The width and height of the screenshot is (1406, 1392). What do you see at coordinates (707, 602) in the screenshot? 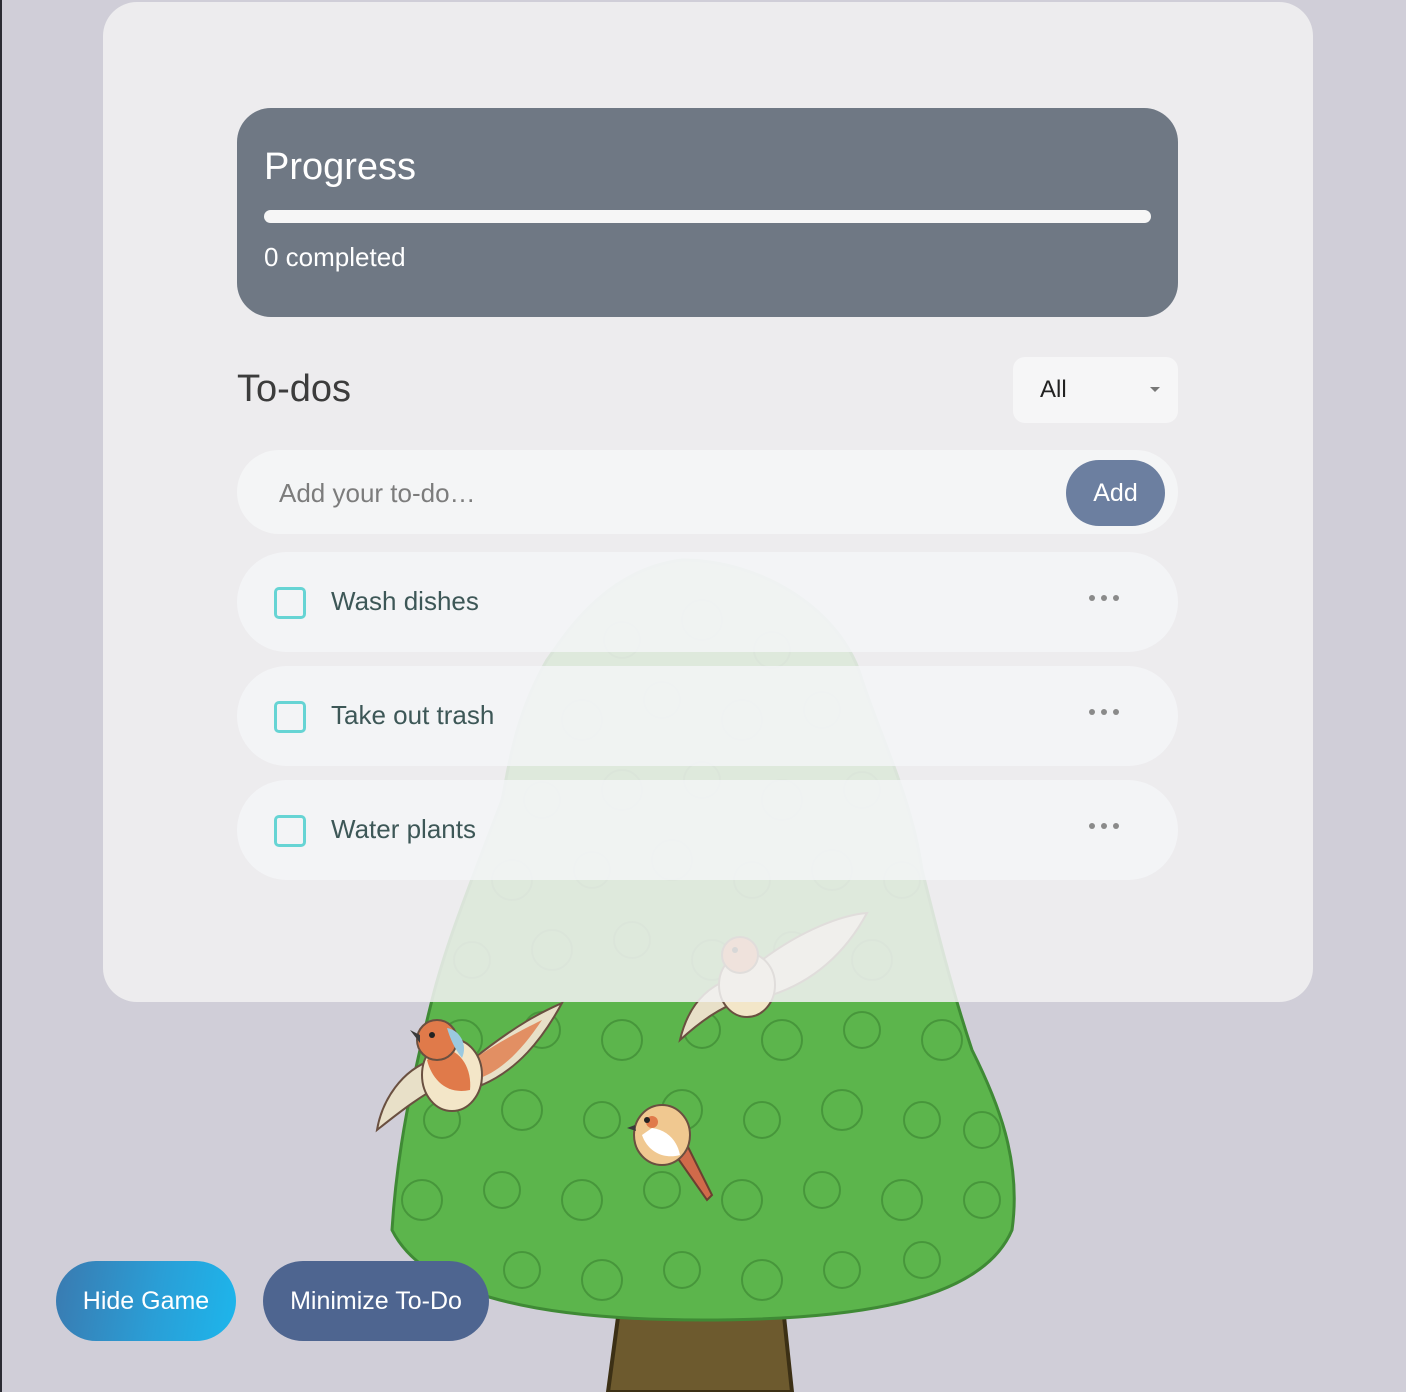
I see `todo-item: Wash dishes` at bounding box center [707, 602].